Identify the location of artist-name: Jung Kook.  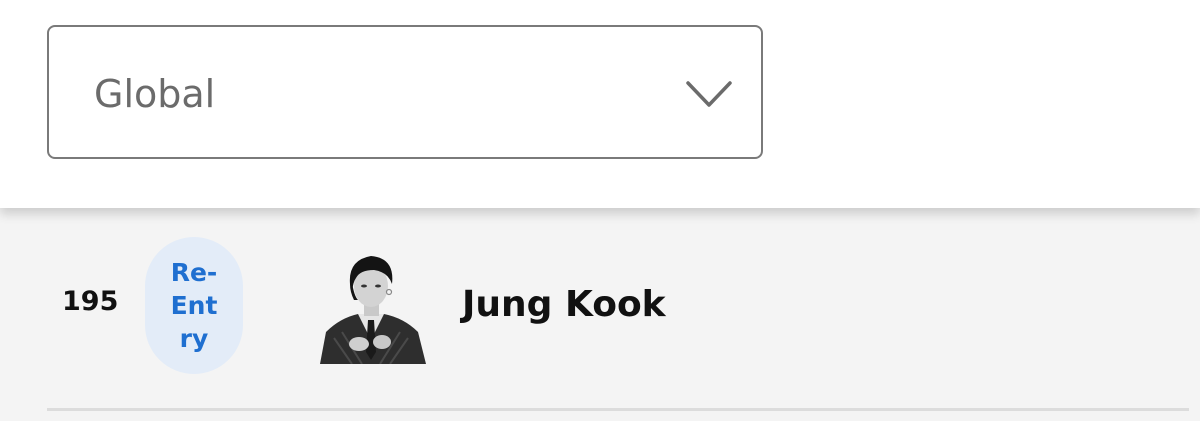
(564, 304).